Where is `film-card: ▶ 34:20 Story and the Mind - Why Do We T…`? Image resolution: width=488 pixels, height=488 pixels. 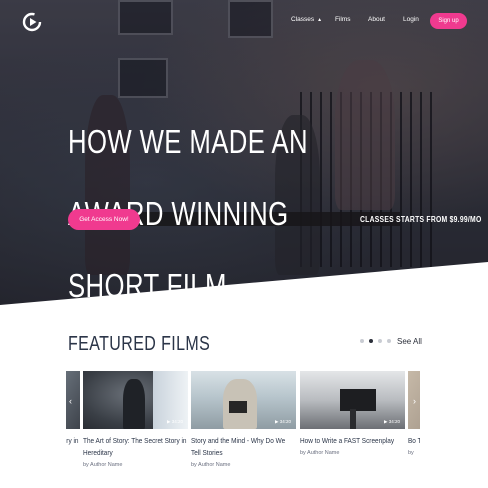
film-card: ▶ 34:20 Story and the Mind - Why Do We T… is located at coordinates (243, 419).